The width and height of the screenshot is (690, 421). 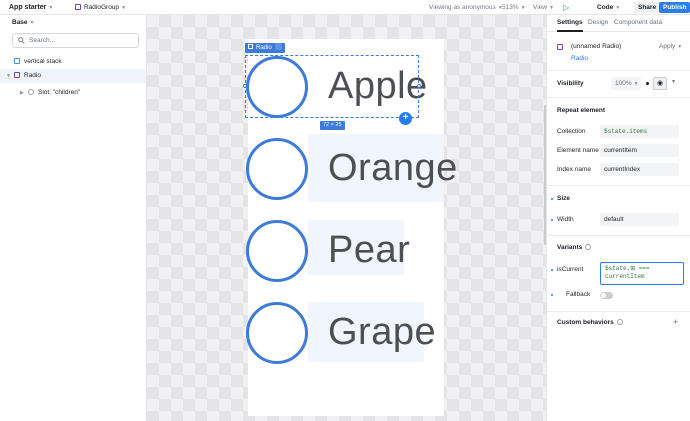 What do you see at coordinates (245, 86) in the screenshot?
I see `resize-handle-left` at bounding box center [245, 86].